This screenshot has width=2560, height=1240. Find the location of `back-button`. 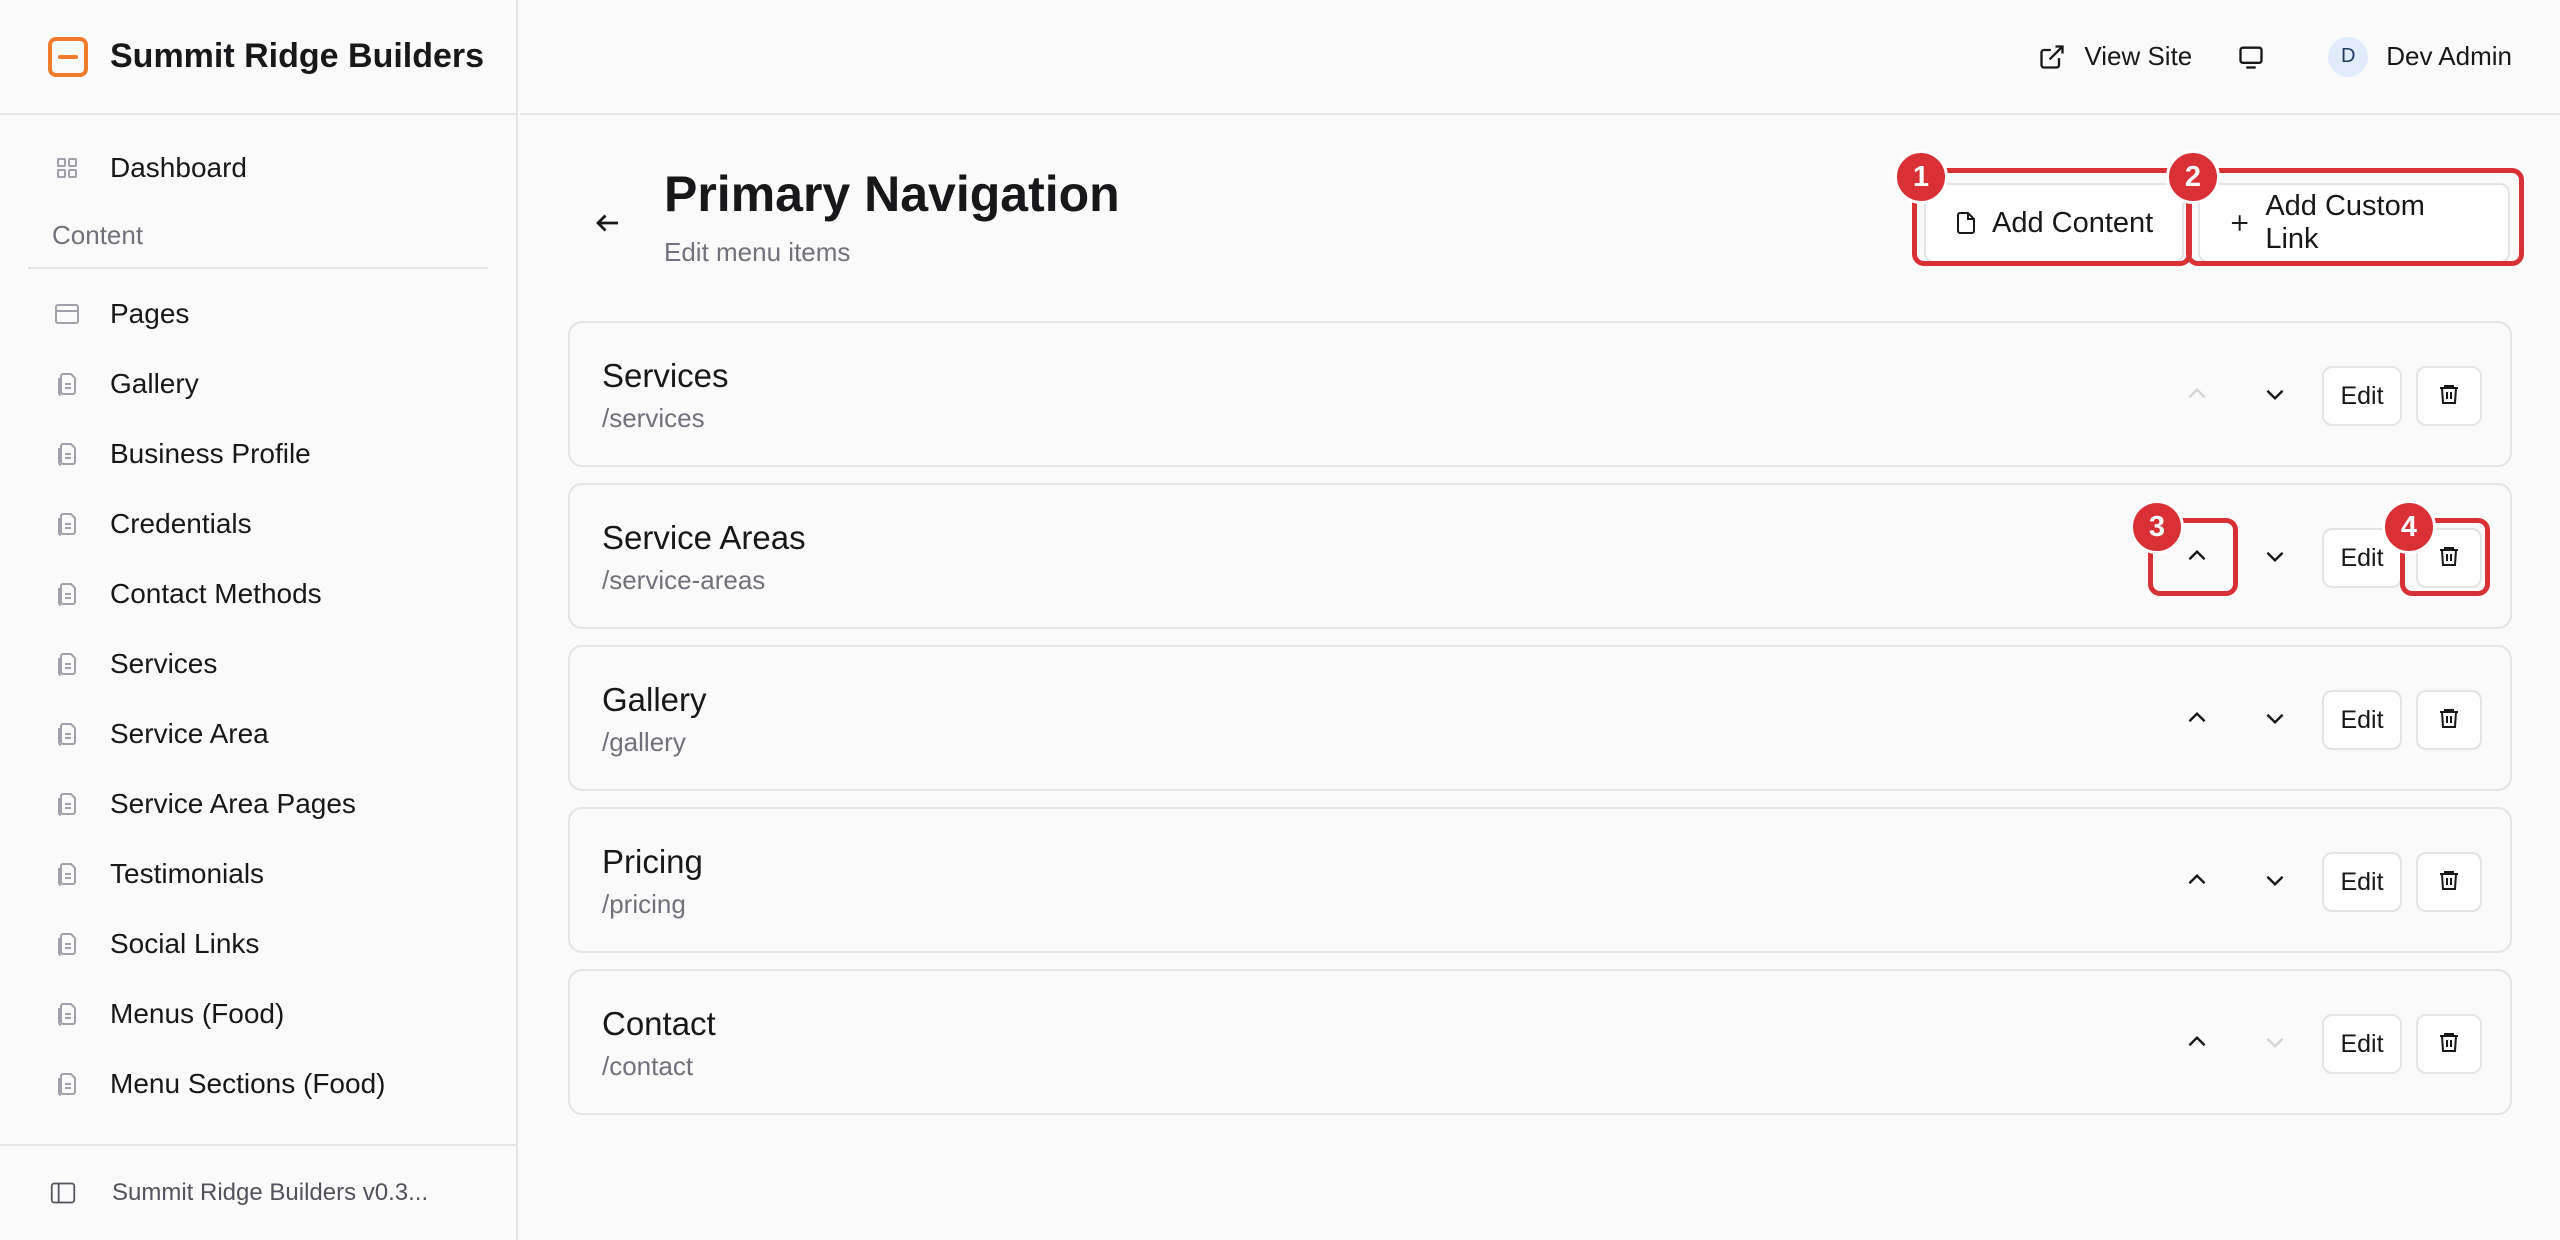

back-button is located at coordinates (608, 223).